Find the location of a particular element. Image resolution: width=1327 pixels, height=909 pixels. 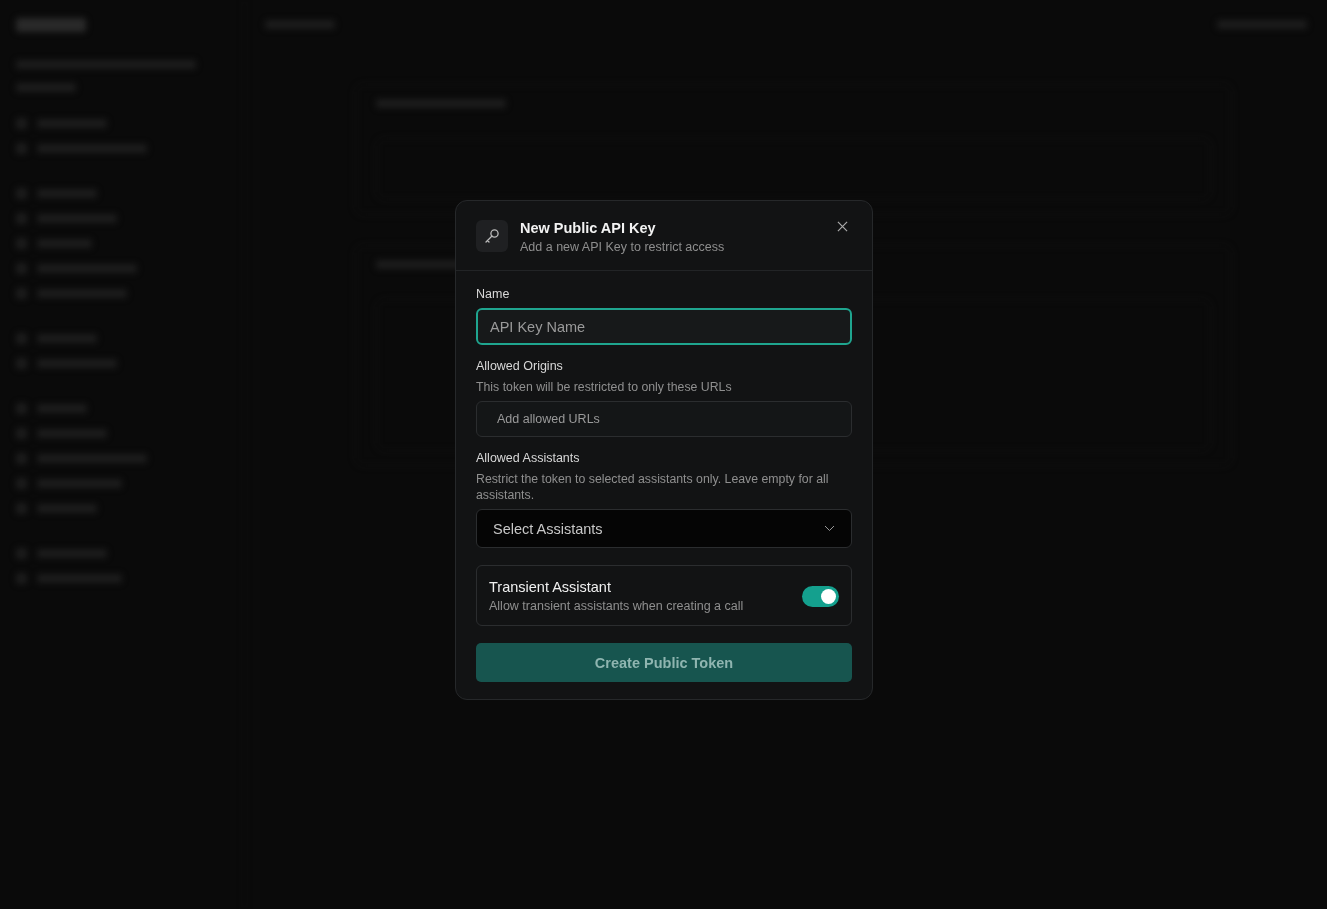

dialog-subtitle: Add a new API Key to restrict access is located at coordinates (623, 247).